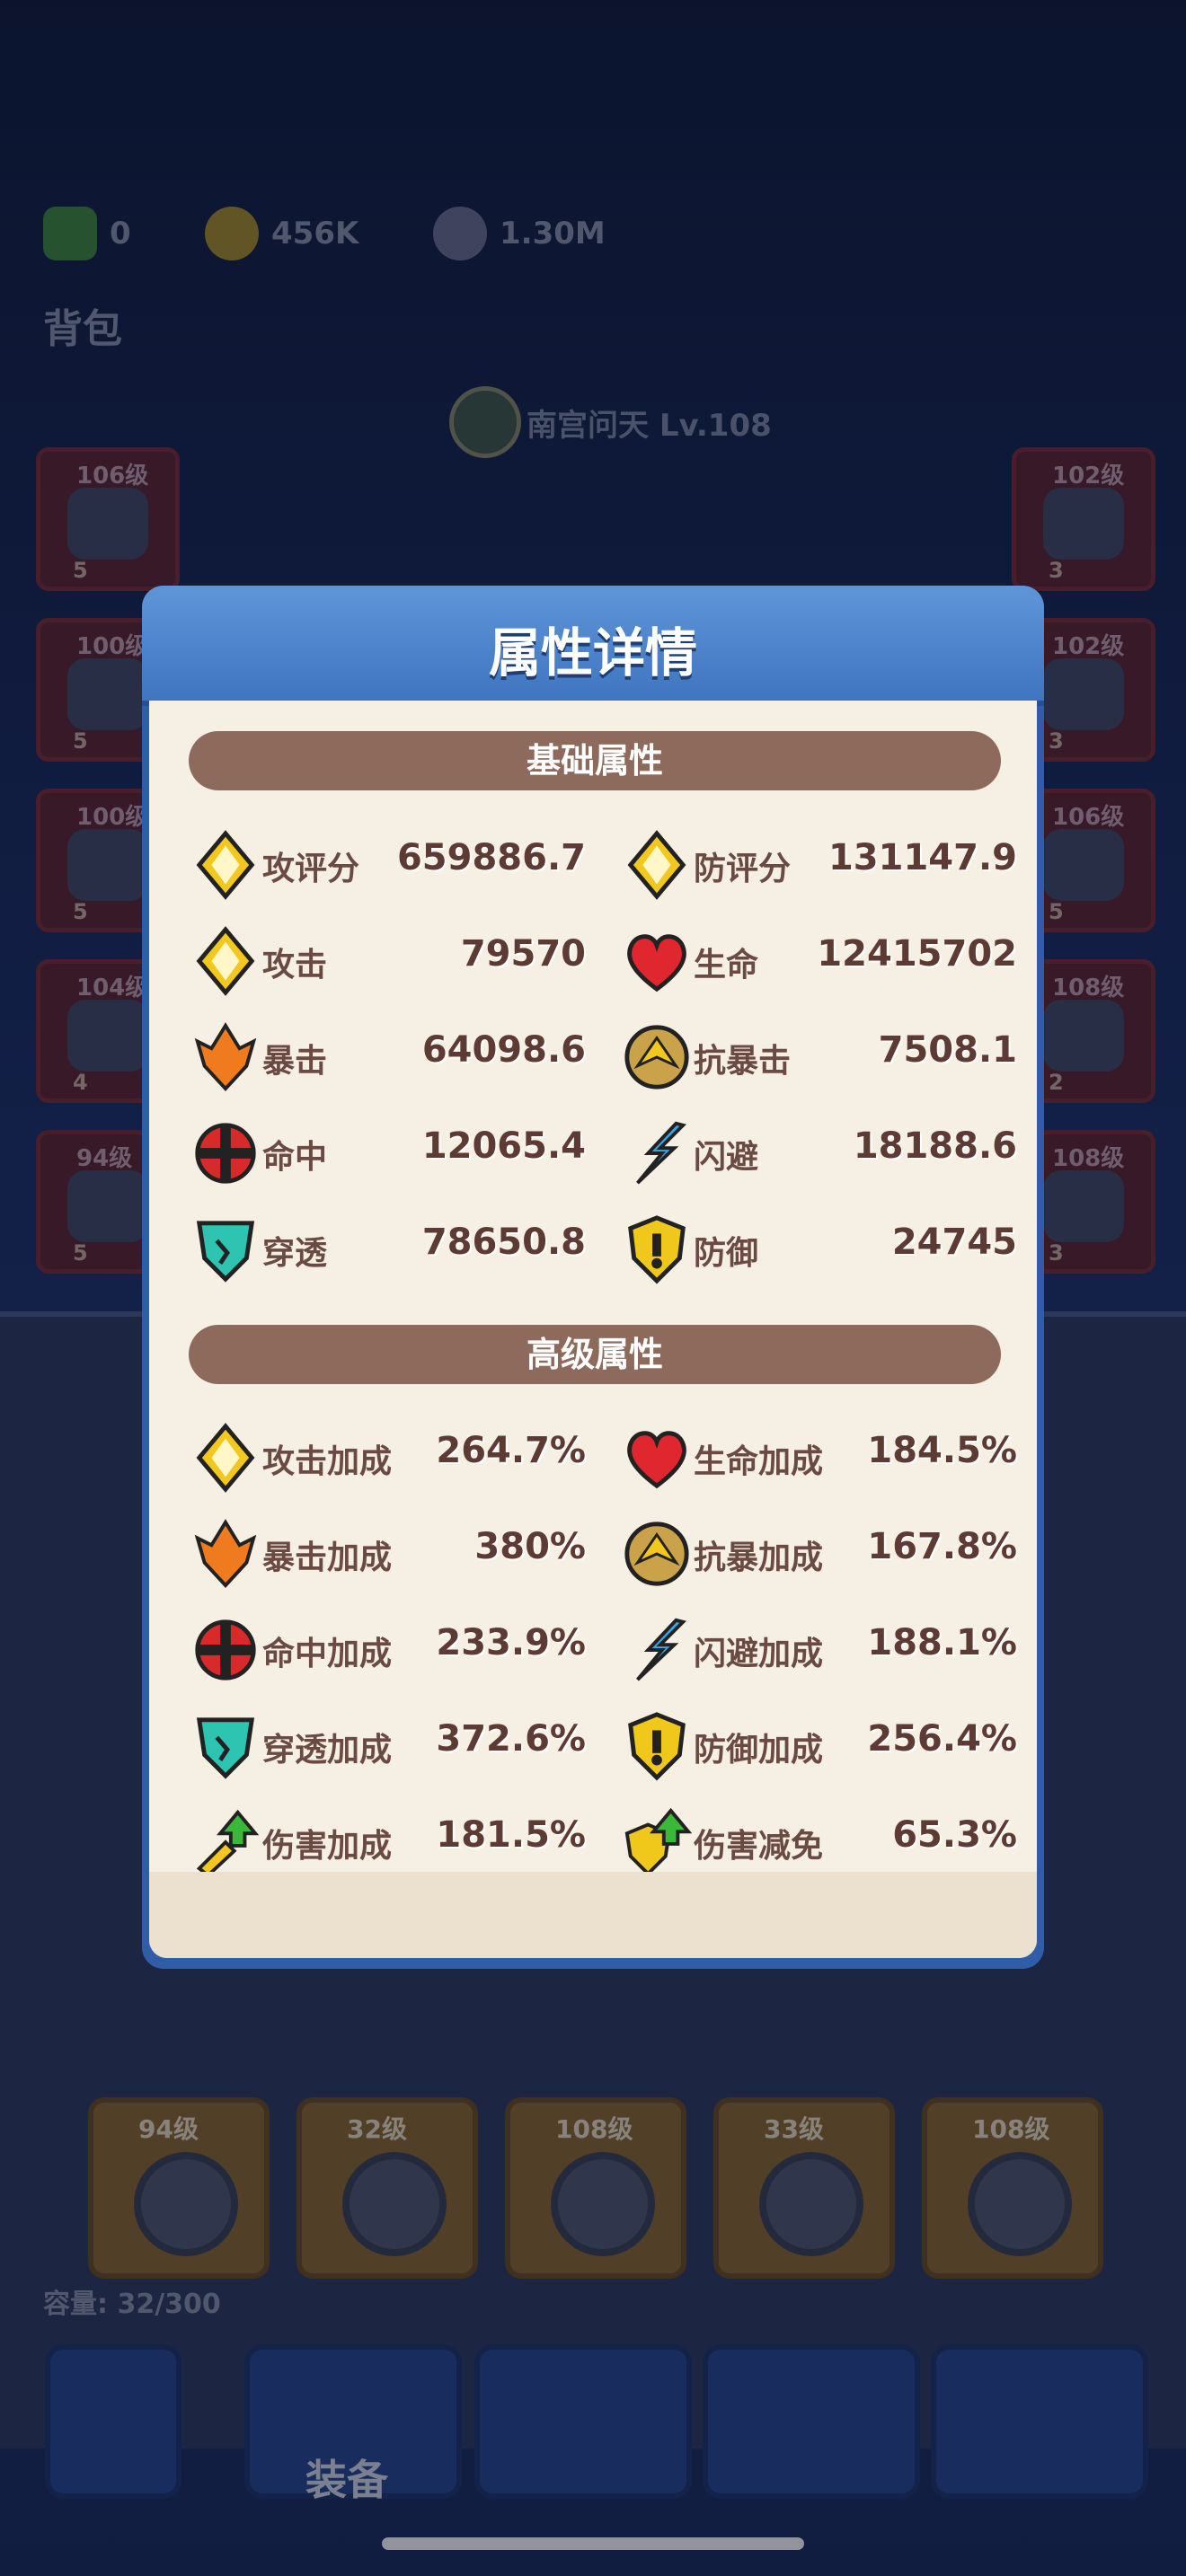  What do you see at coordinates (511, 1835) in the screenshot?
I see `attribute-value: 181.5%` at bounding box center [511, 1835].